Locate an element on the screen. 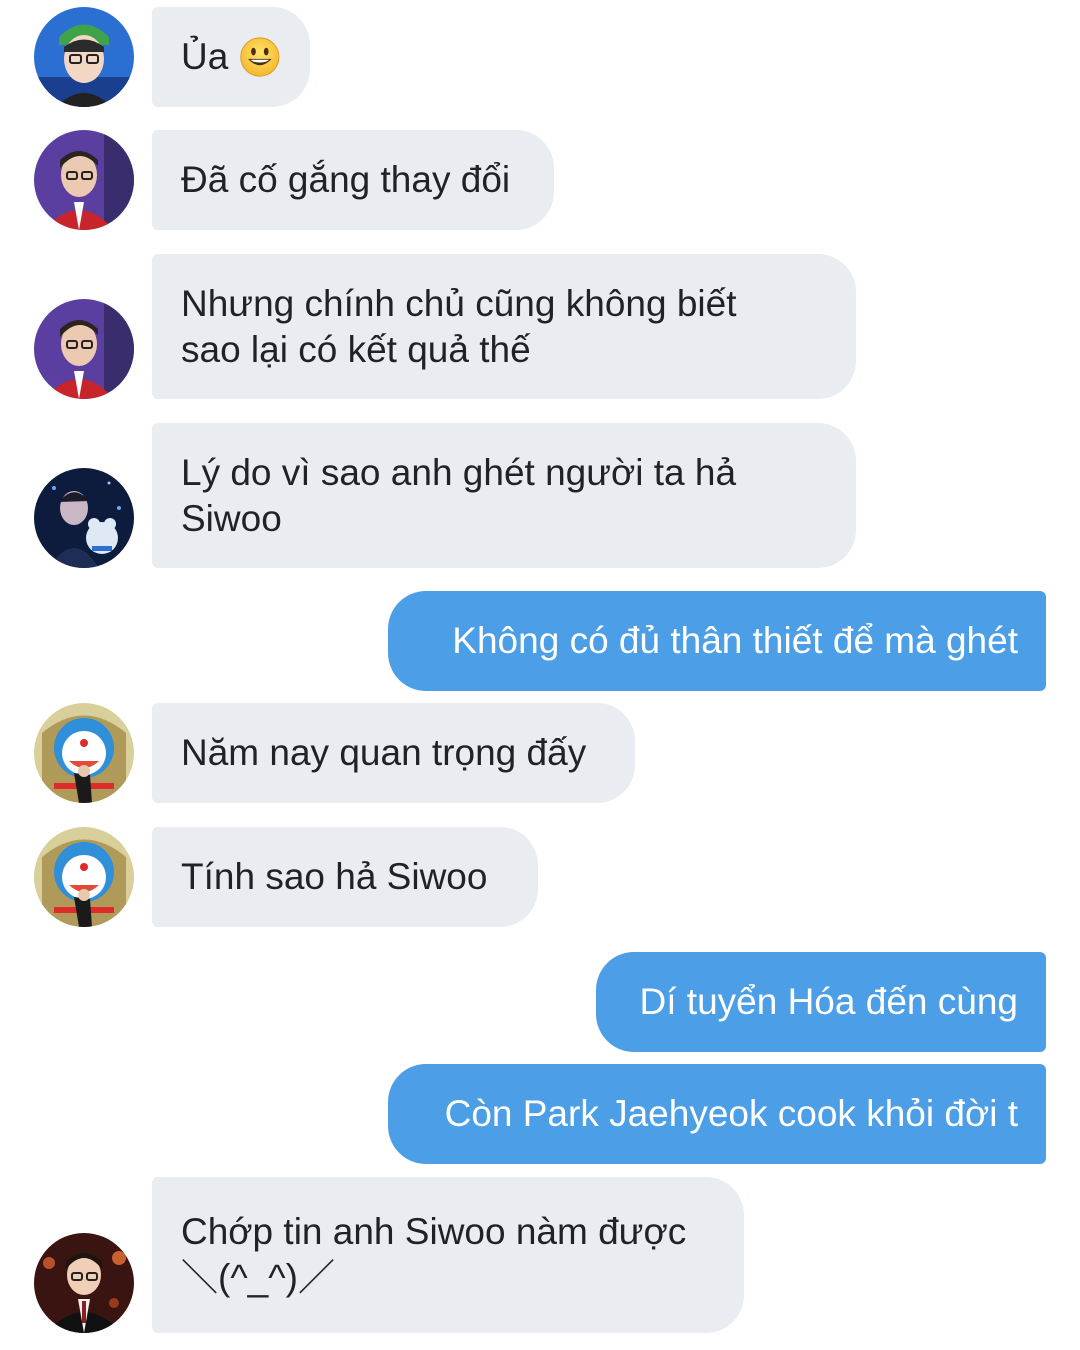 The width and height of the screenshot is (1080, 1350). message-bubble-outgoing: Dí tuyển Hóa đến cùng is located at coordinates (821, 1002).